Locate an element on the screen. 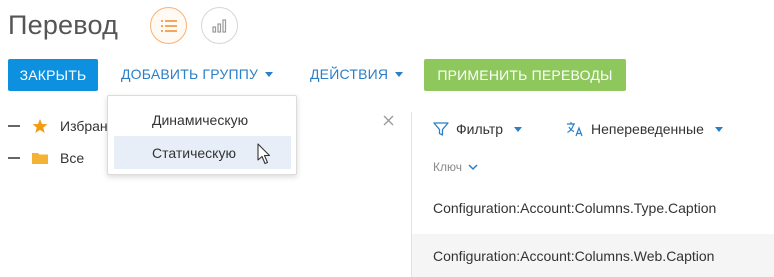 This screenshot has width=774, height=277. column-header-key: Ключ is located at coordinates (455, 167).